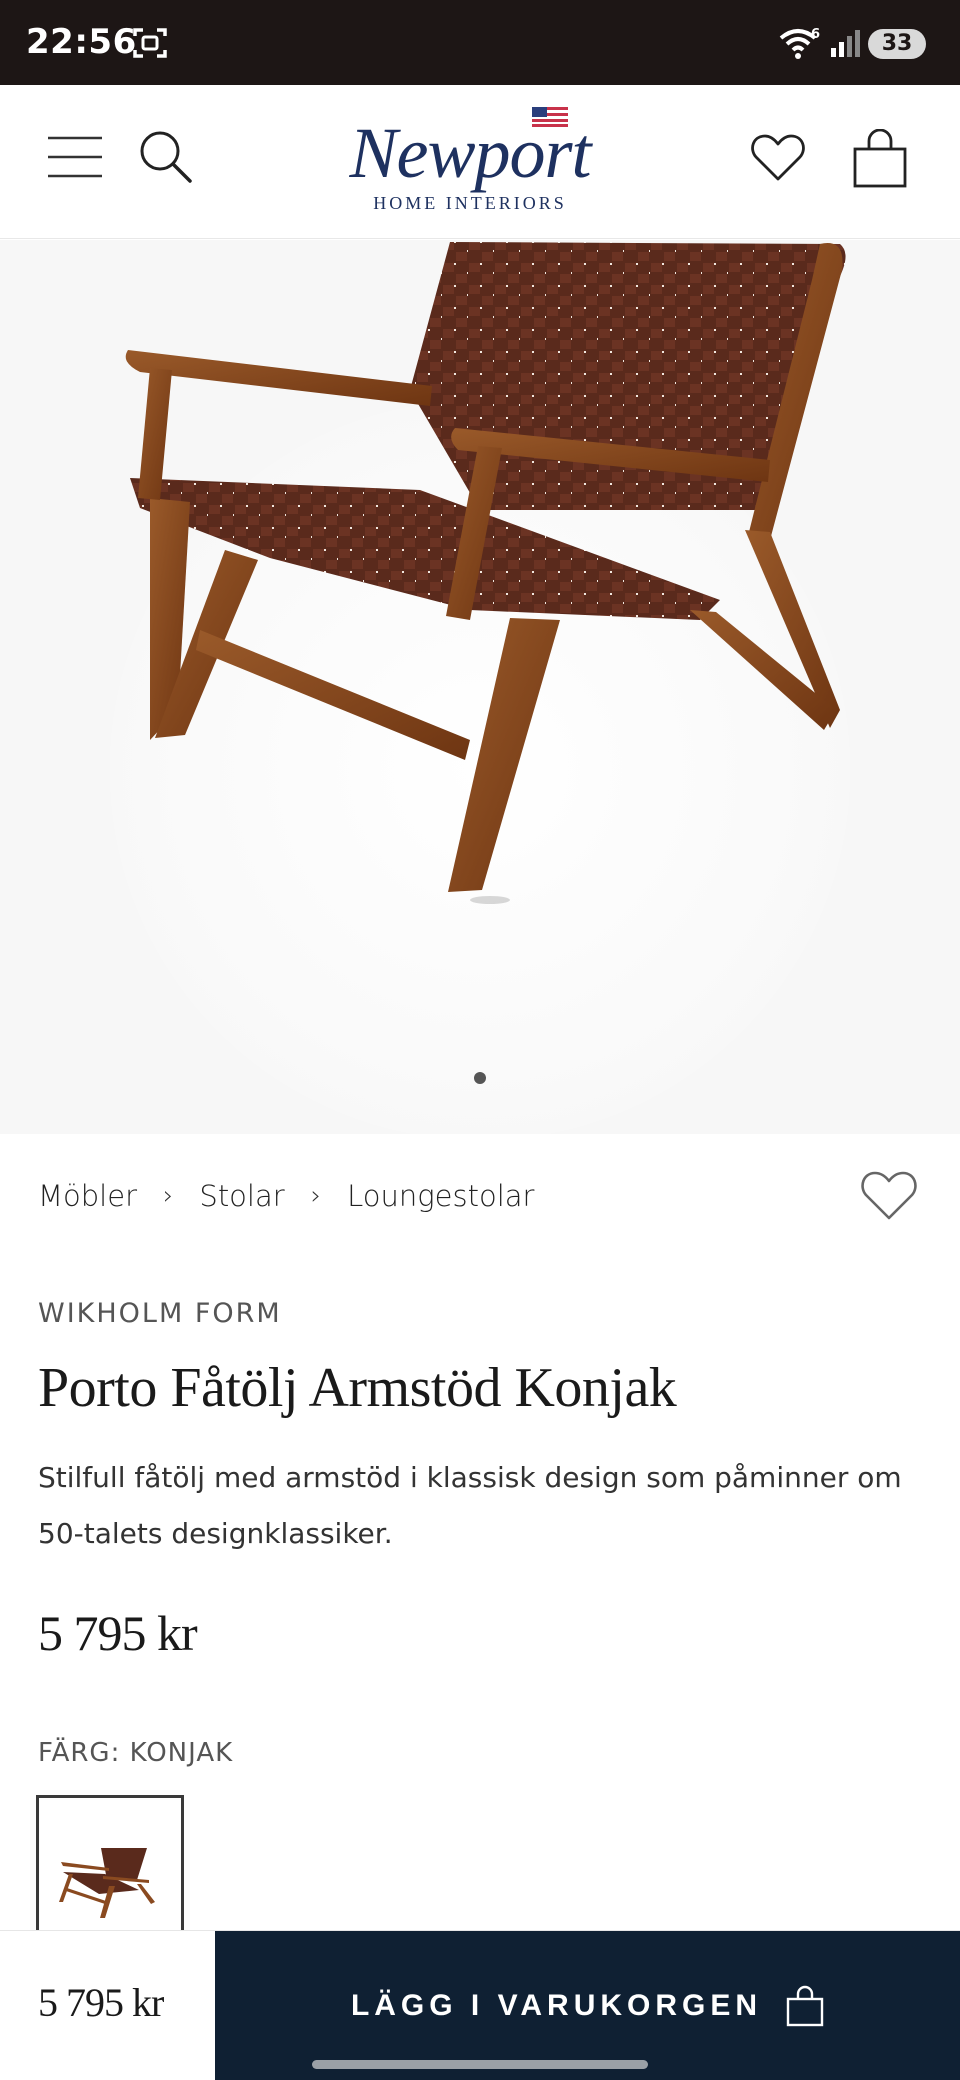 The image size is (960, 2080). What do you see at coordinates (480, 2064) in the screenshot?
I see `home-indicator` at bounding box center [480, 2064].